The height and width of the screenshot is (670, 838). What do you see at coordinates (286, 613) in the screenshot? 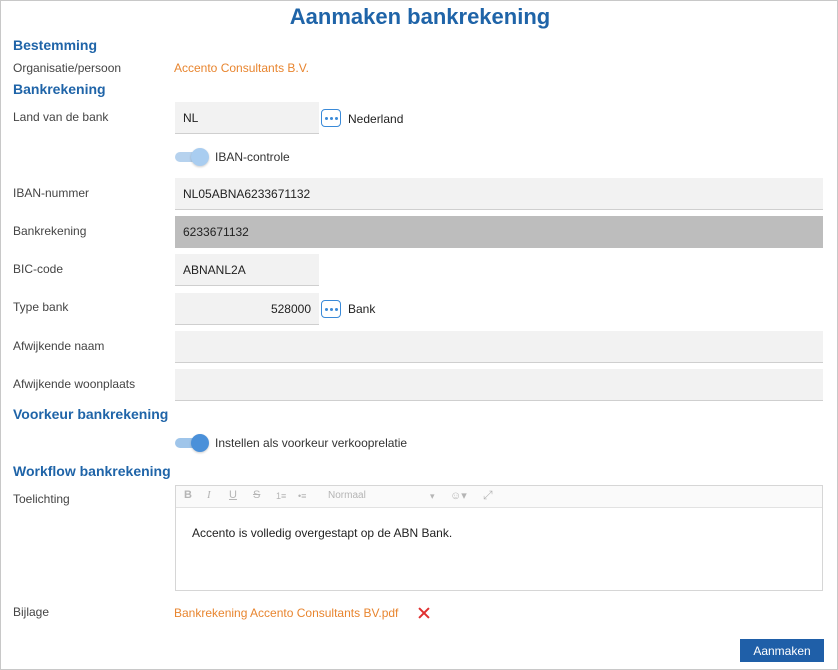
I see `bijlage-file-link: Bankrekening Accento Consultants BV.pdf` at bounding box center [286, 613].